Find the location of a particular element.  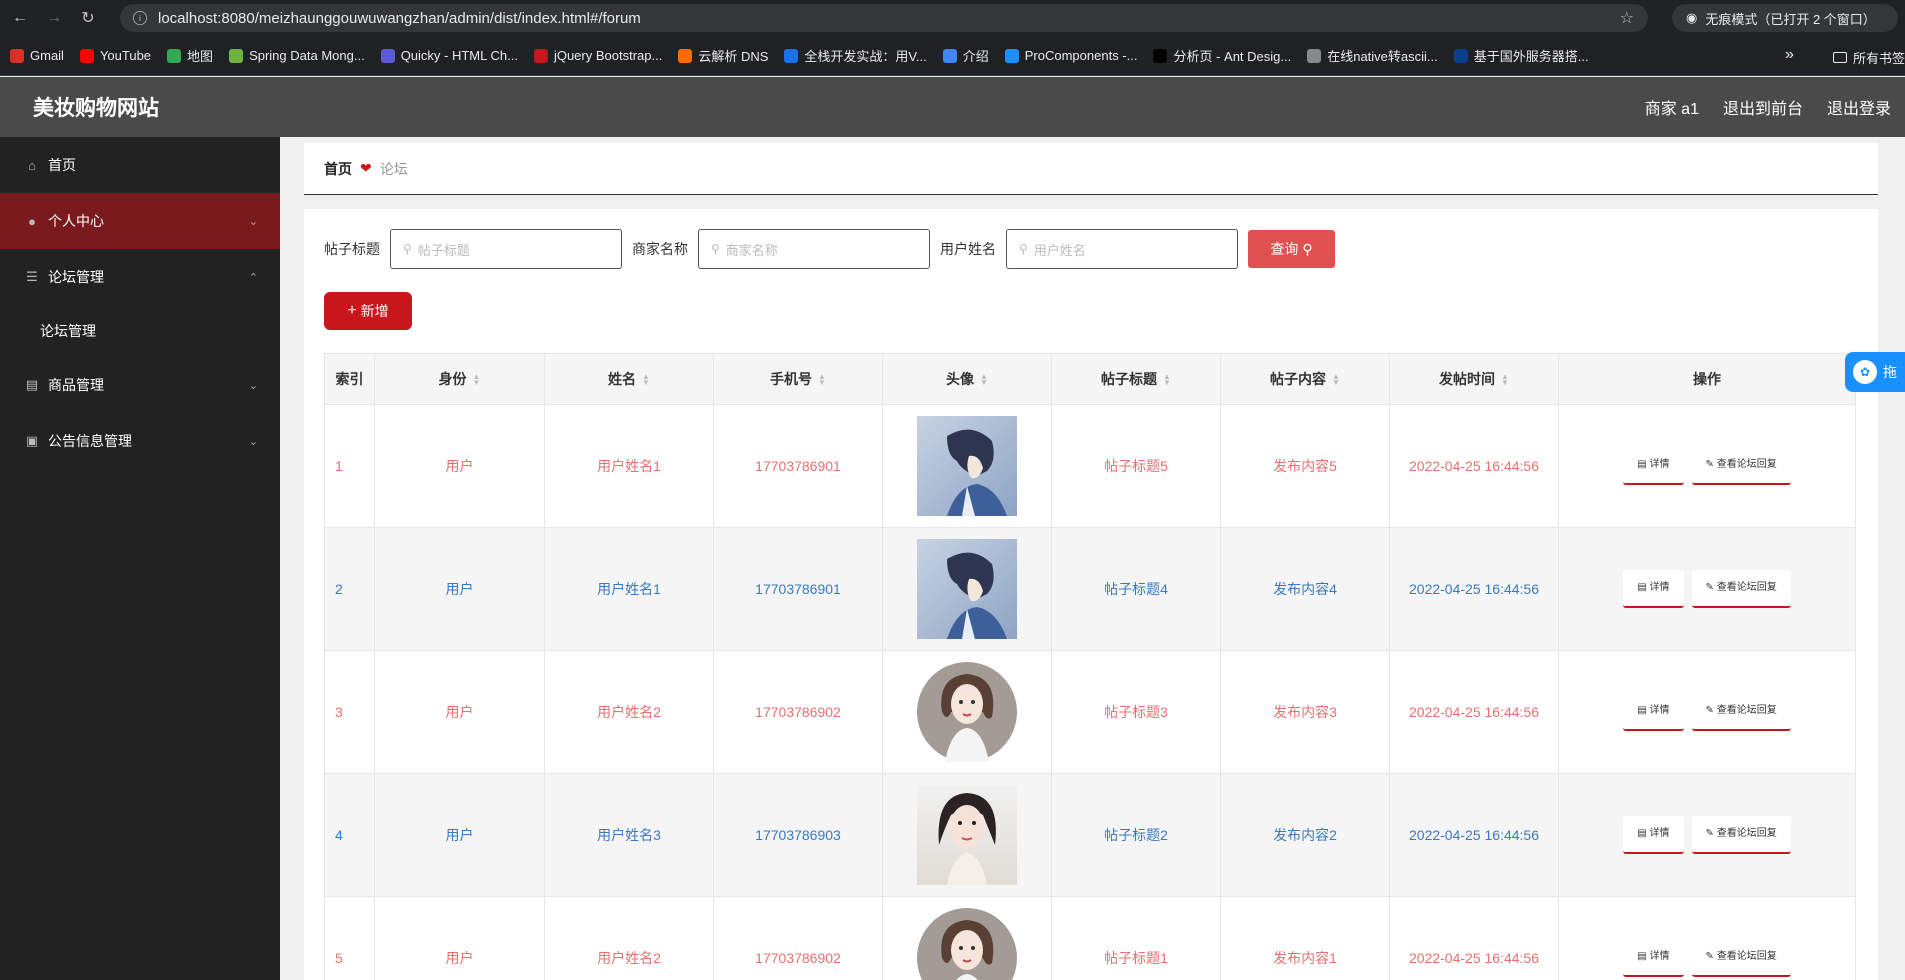

view-replies-label: 查看论坛回复 is located at coordinates (1746, 710).